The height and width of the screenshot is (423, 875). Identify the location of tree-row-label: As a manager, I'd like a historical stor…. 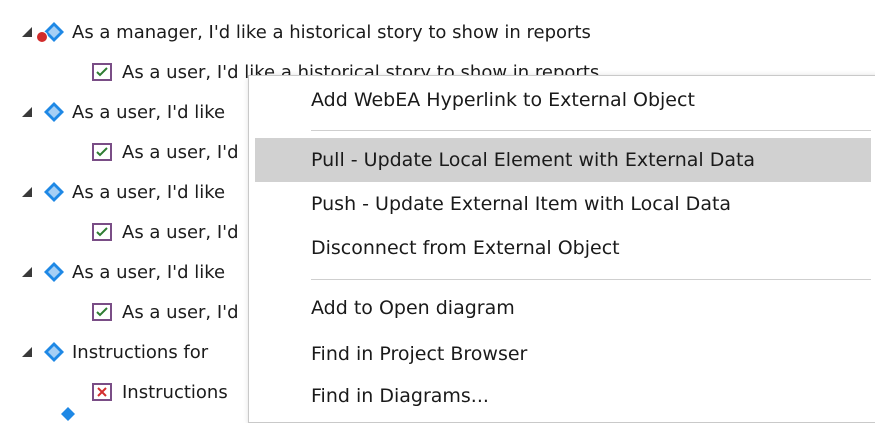
(331, 32).